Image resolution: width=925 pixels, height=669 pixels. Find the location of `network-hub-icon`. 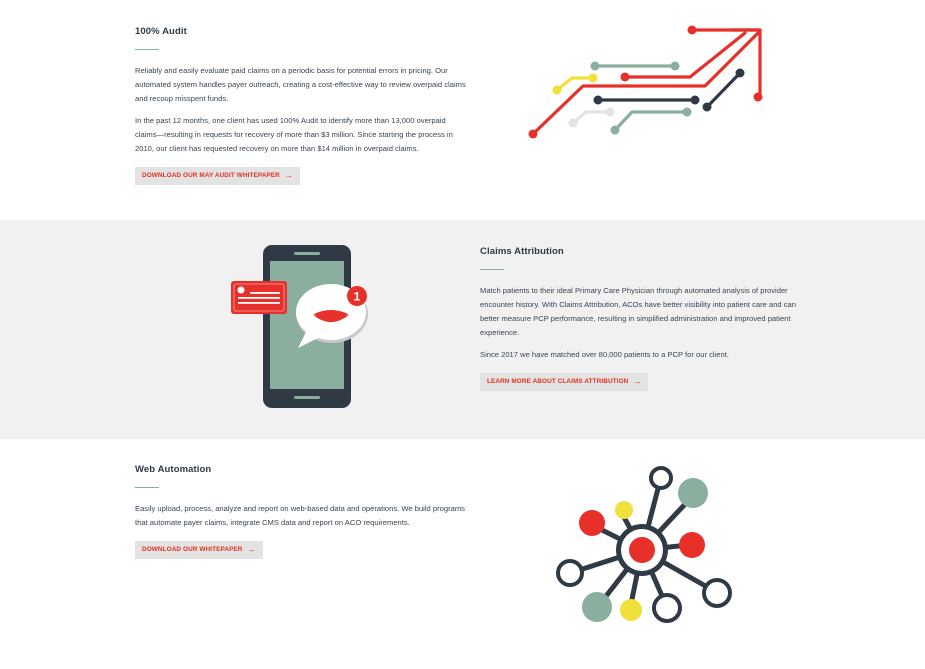

network-hub-icon is located at coordinates (644, 544).